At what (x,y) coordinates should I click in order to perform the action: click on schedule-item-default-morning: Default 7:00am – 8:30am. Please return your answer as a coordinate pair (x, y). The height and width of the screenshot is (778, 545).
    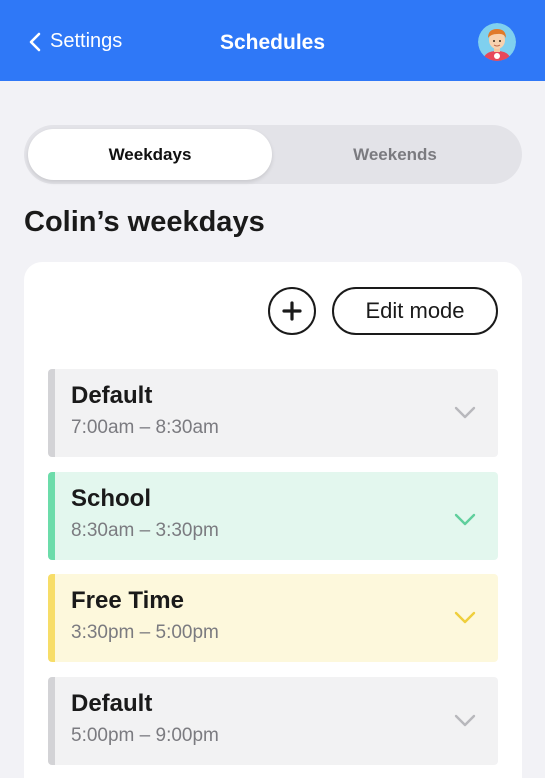
    Looking at the image, I should click on (273, 413).